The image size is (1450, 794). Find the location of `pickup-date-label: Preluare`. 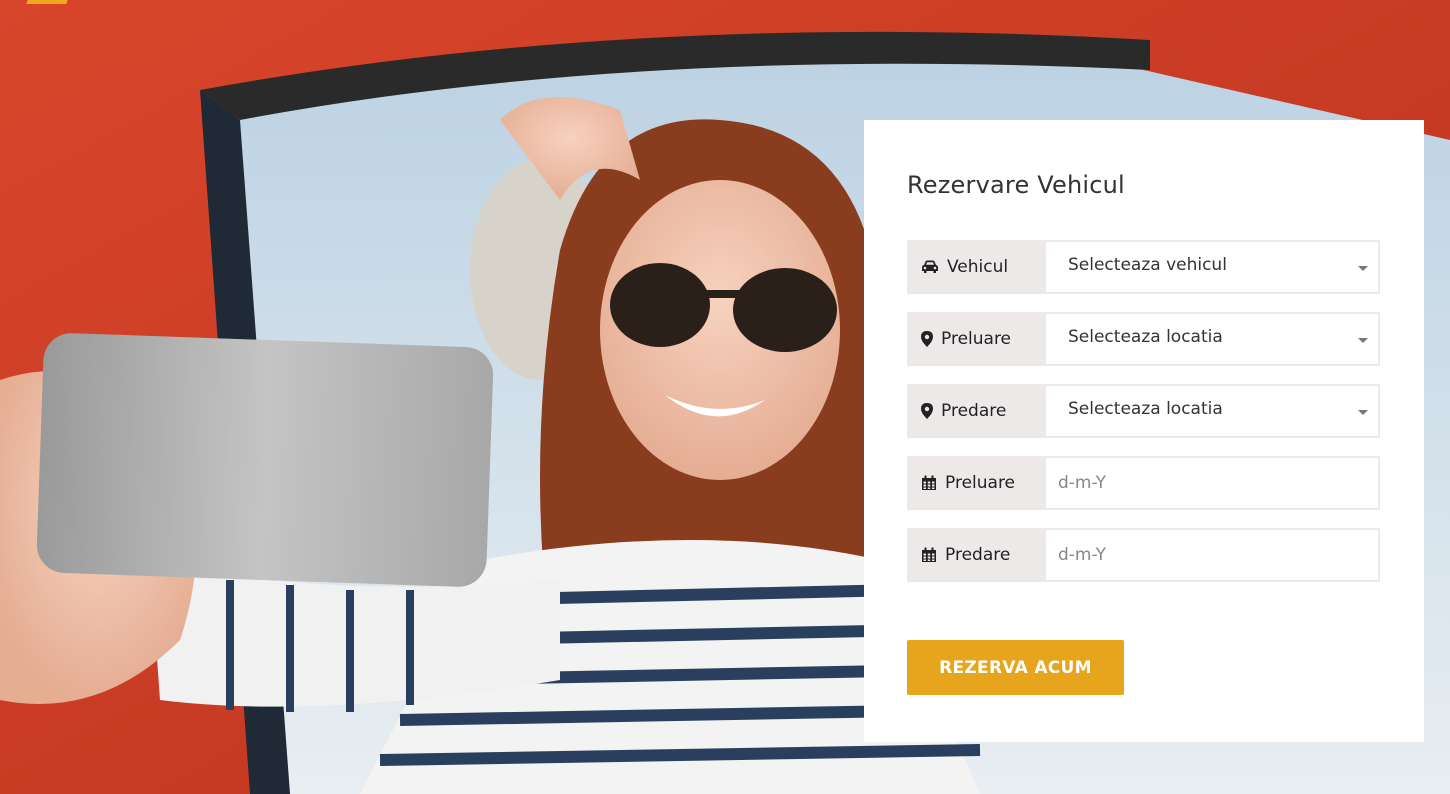

pickup-date-label: Preluare is located at coordinates (976, 483).